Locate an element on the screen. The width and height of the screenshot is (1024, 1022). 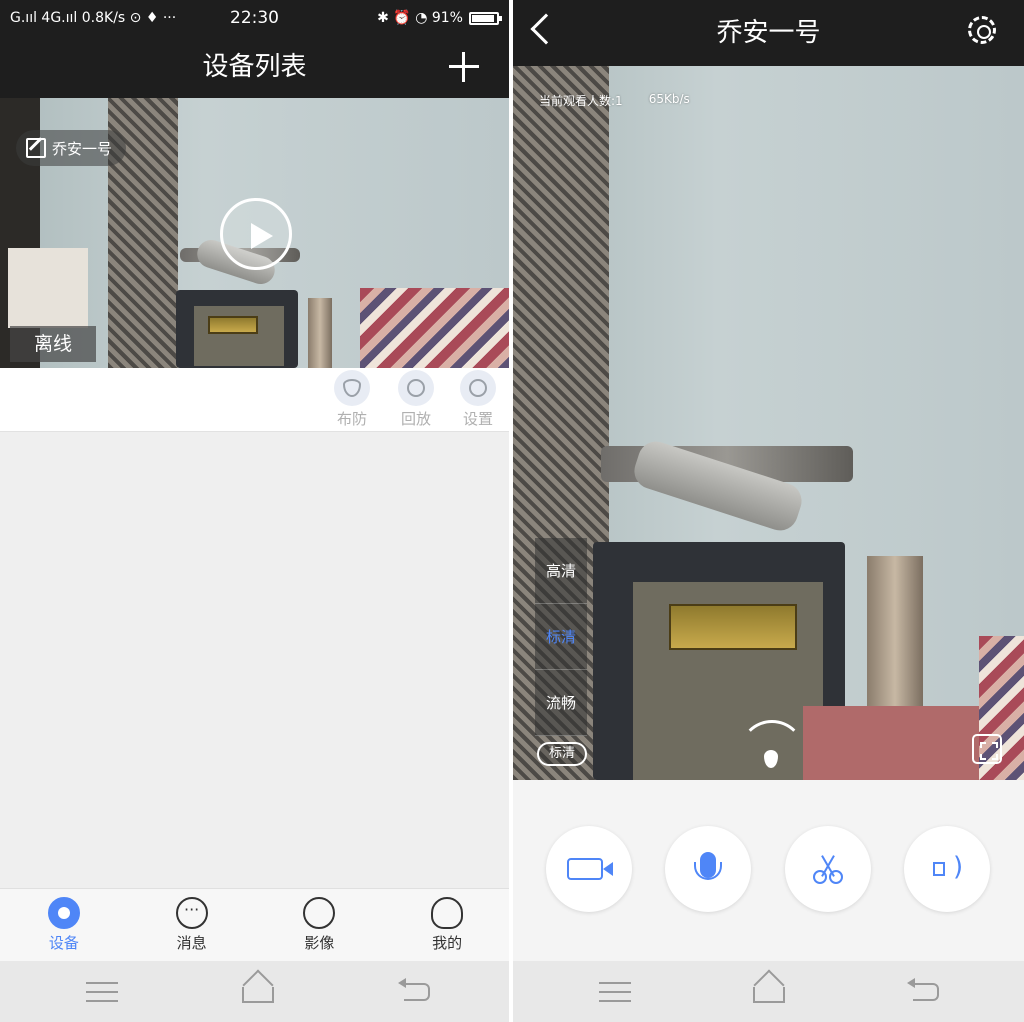
viewer-count: 当前观看人数:1 is located at coordinates (581, 101).